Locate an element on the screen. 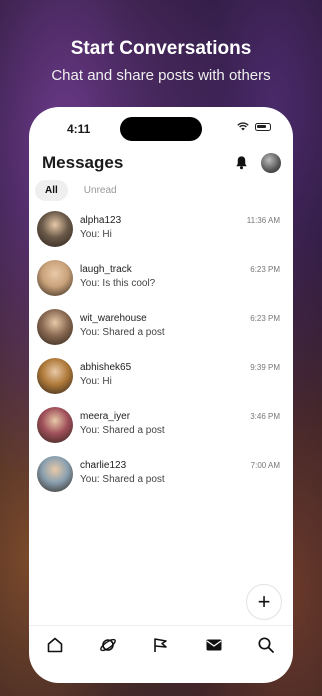 This screenshot has width=322, height=696. planet-icon is located at coordinates (108, 645).